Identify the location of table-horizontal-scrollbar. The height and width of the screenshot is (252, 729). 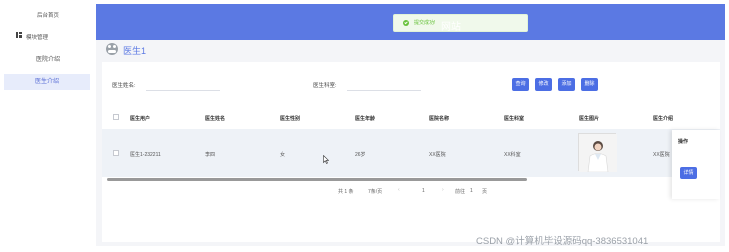
(317, 179).